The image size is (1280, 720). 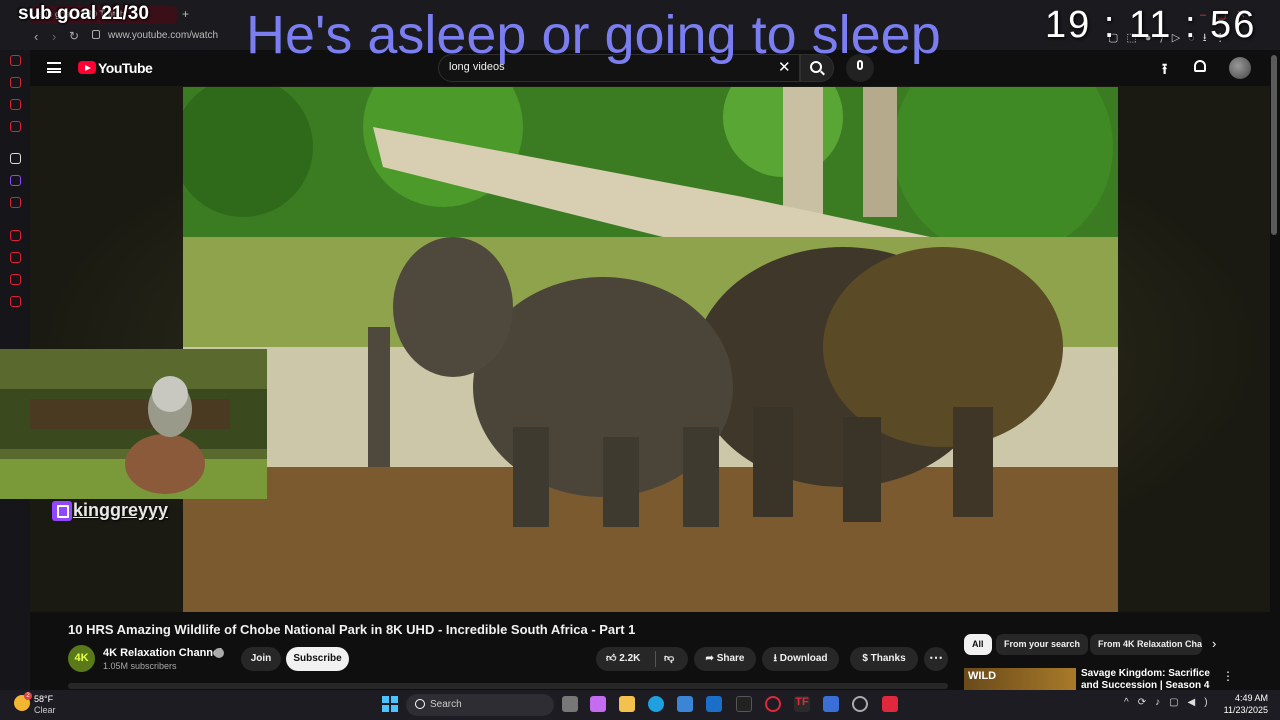 I want to click on related-video-badge: WILD, so click(x=982, y=676).